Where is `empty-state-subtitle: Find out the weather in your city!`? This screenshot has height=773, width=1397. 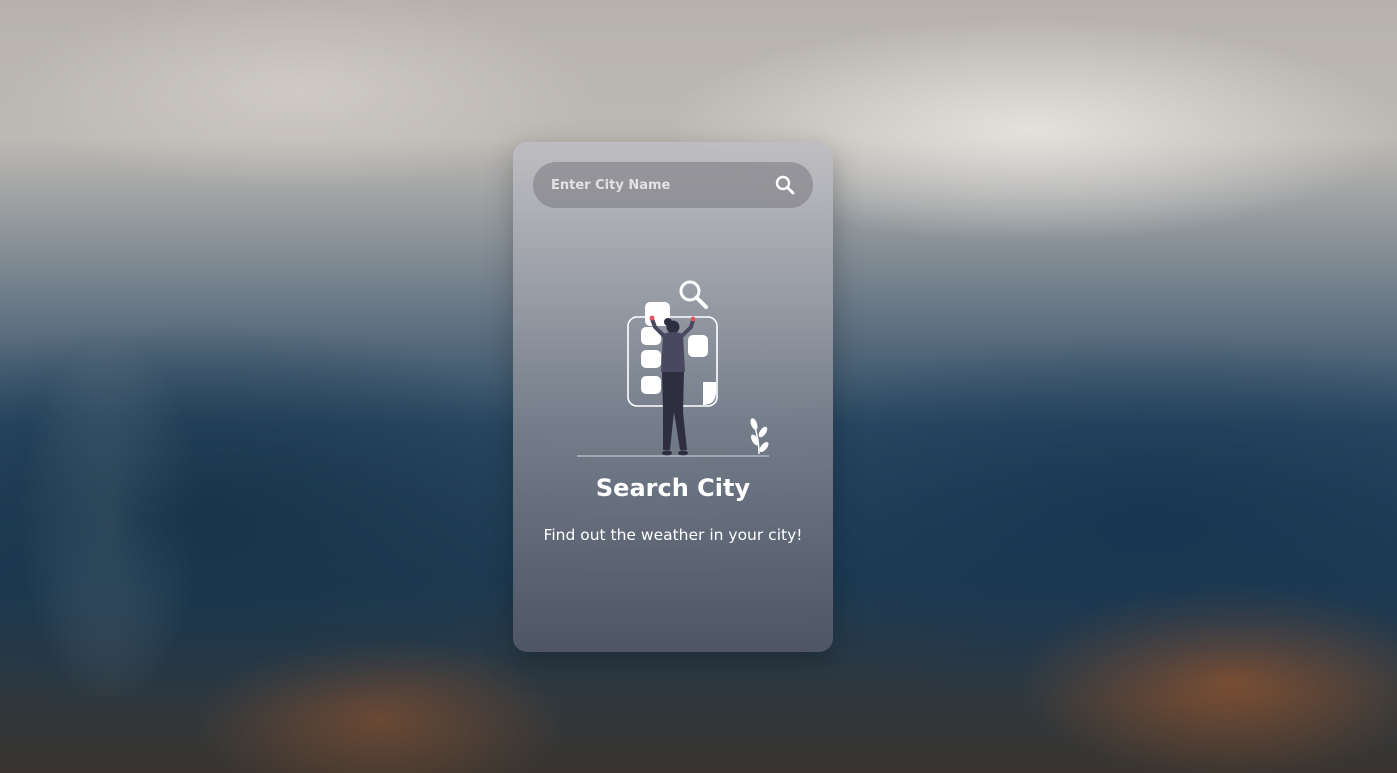
empty-state-subtitle: Find out the weather in your city! is located at coordinates (673, 535).